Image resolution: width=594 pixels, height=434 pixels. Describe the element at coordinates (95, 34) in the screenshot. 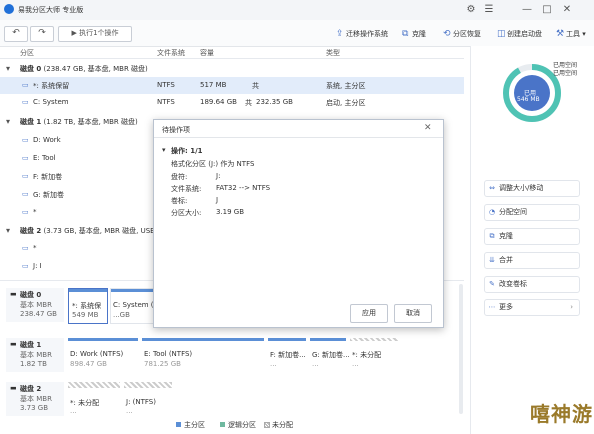

I see `execute-operations-button: ▶ 执行1个操作` at that location.